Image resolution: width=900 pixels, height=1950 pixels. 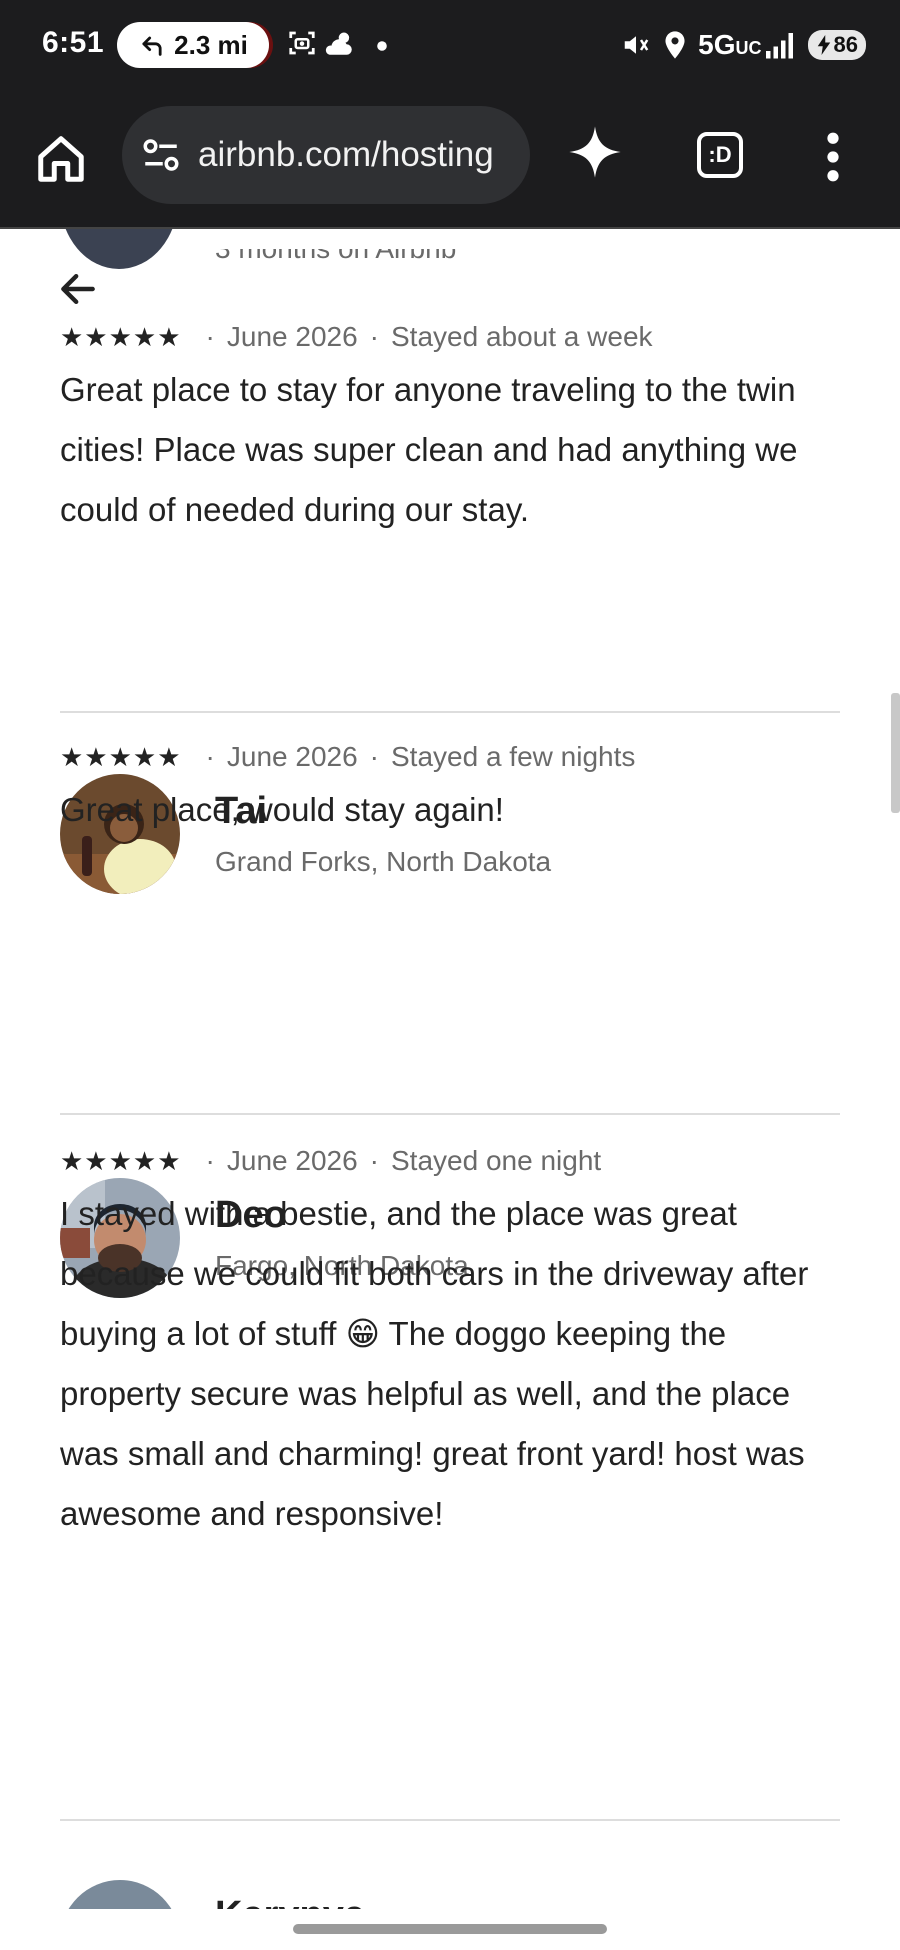 What do you see at coordinates (823, 45) in the screenshot?
I see `charging-bolt-icon` at bounding box center [823, 45].